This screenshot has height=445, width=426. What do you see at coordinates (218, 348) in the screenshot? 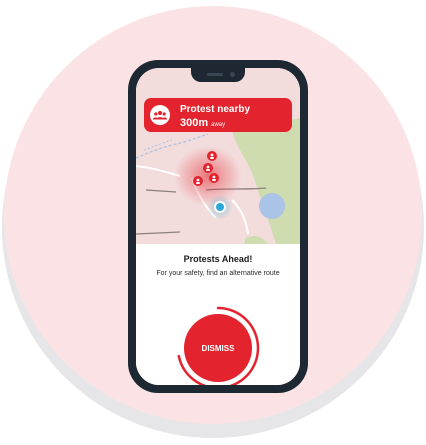
I see `dismiss-button: DISMISS` at bounding box center [218, 348].